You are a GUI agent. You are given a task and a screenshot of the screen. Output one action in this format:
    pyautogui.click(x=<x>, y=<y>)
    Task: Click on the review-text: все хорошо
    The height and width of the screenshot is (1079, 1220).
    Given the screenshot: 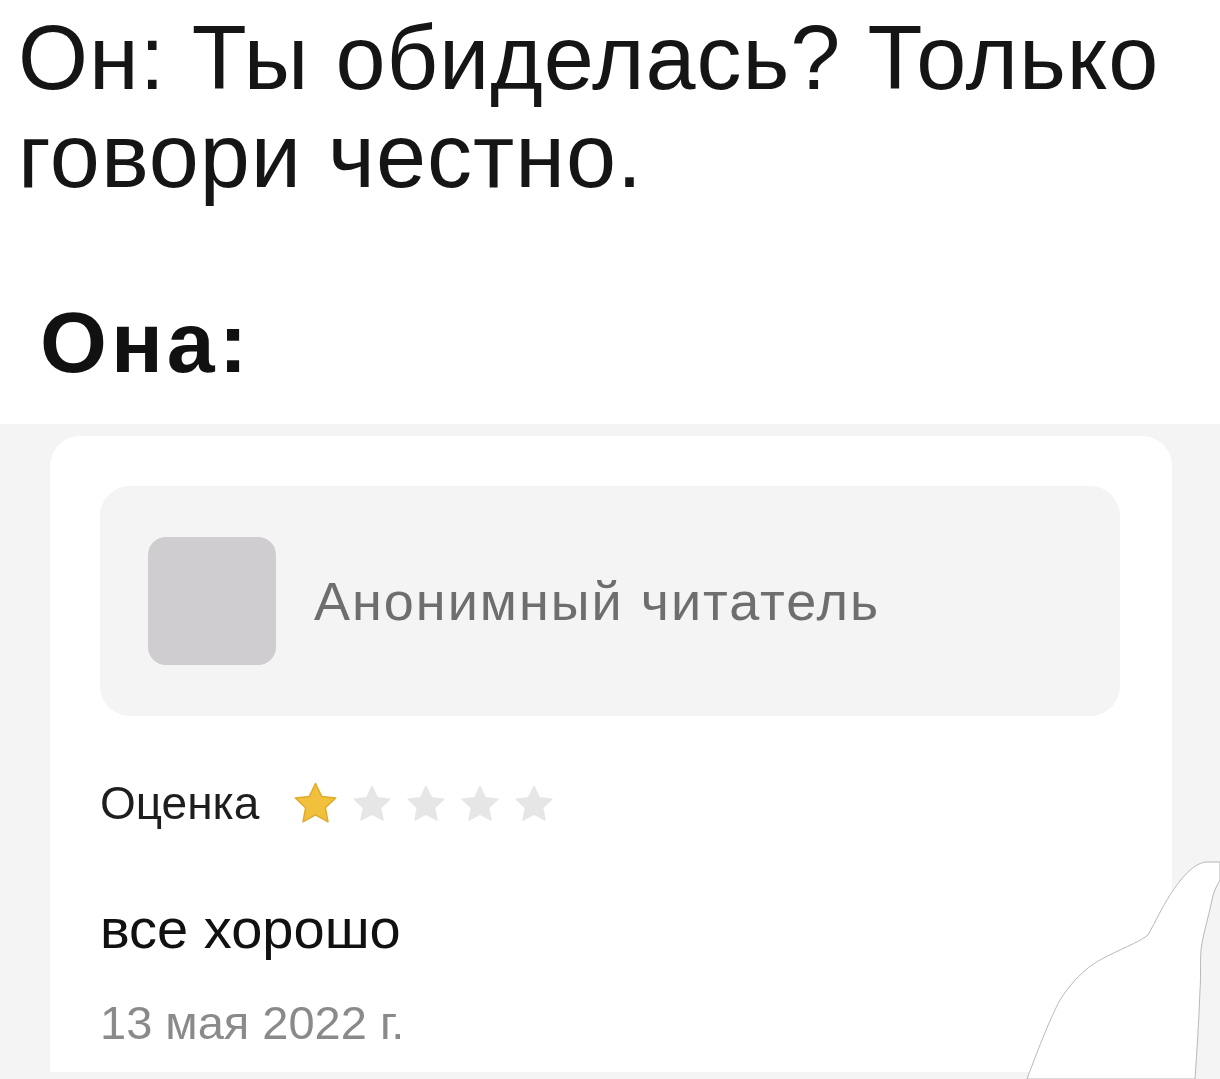 What is the action you would take?
    pyautogui.click(x=251, y=929)
    